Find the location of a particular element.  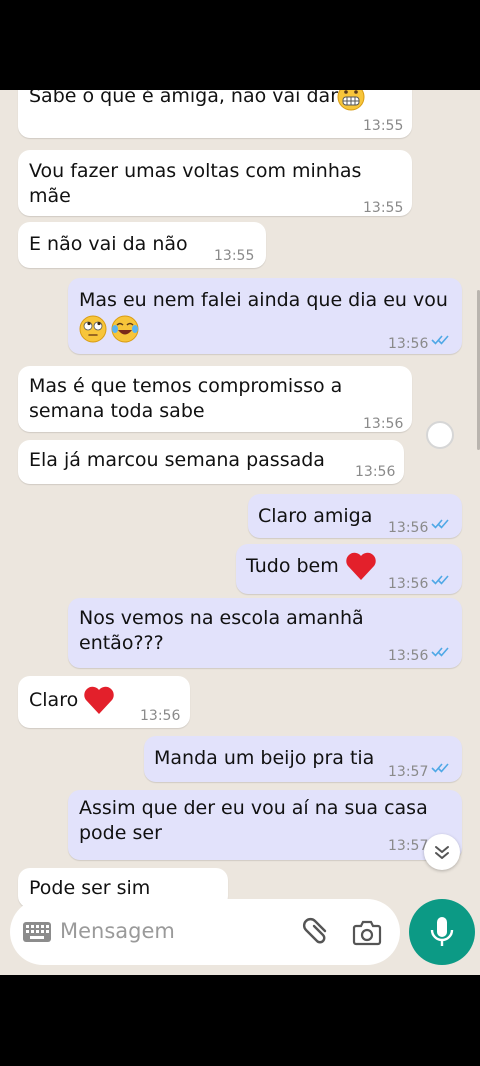

message-bubble-incoming: Sabe o que é amiga, não vai dar 13:55 is located at coordinates (215, 114).